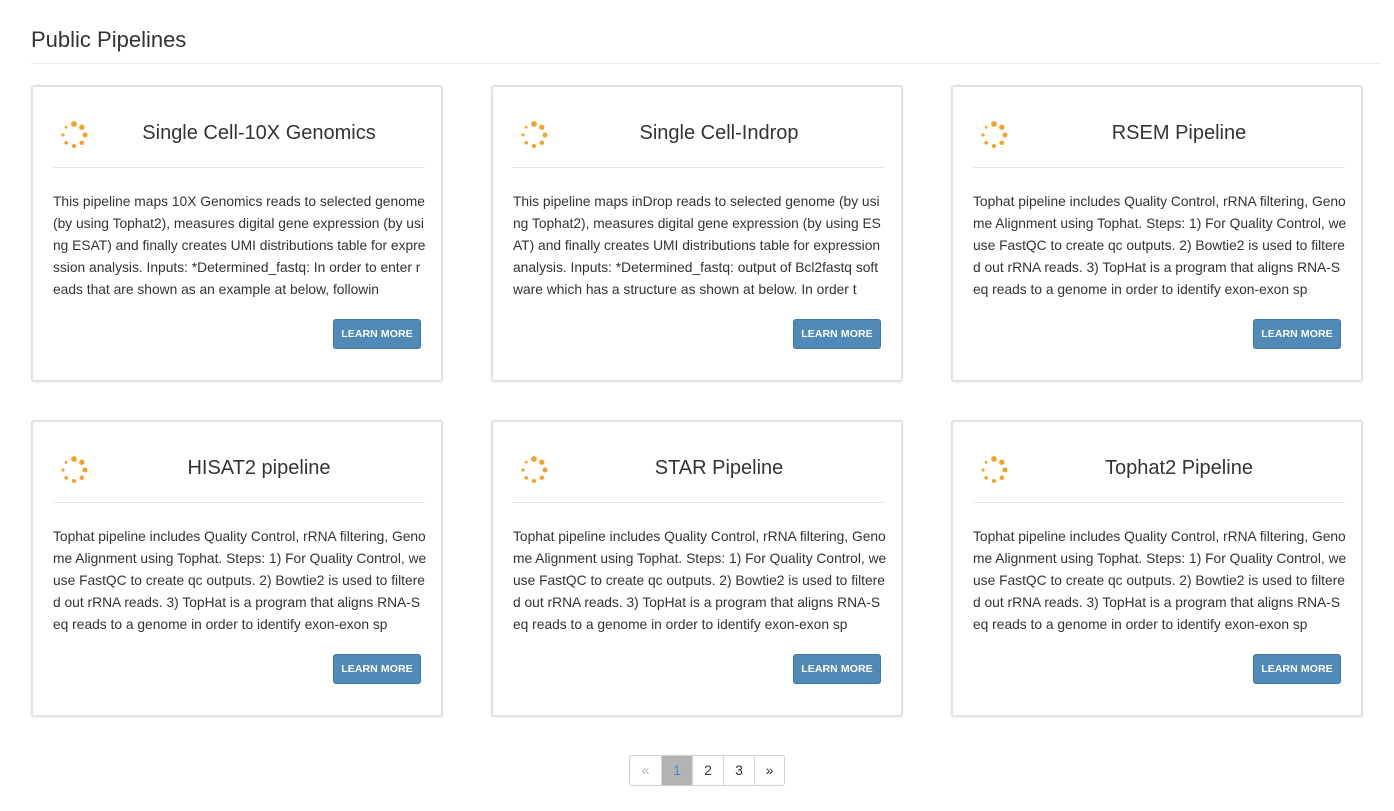 The image size is (1394, 811). Describe the element at coordinates (1179, 133) in the screenshot. I see `card-title: RSEM Pipeline` at that location.